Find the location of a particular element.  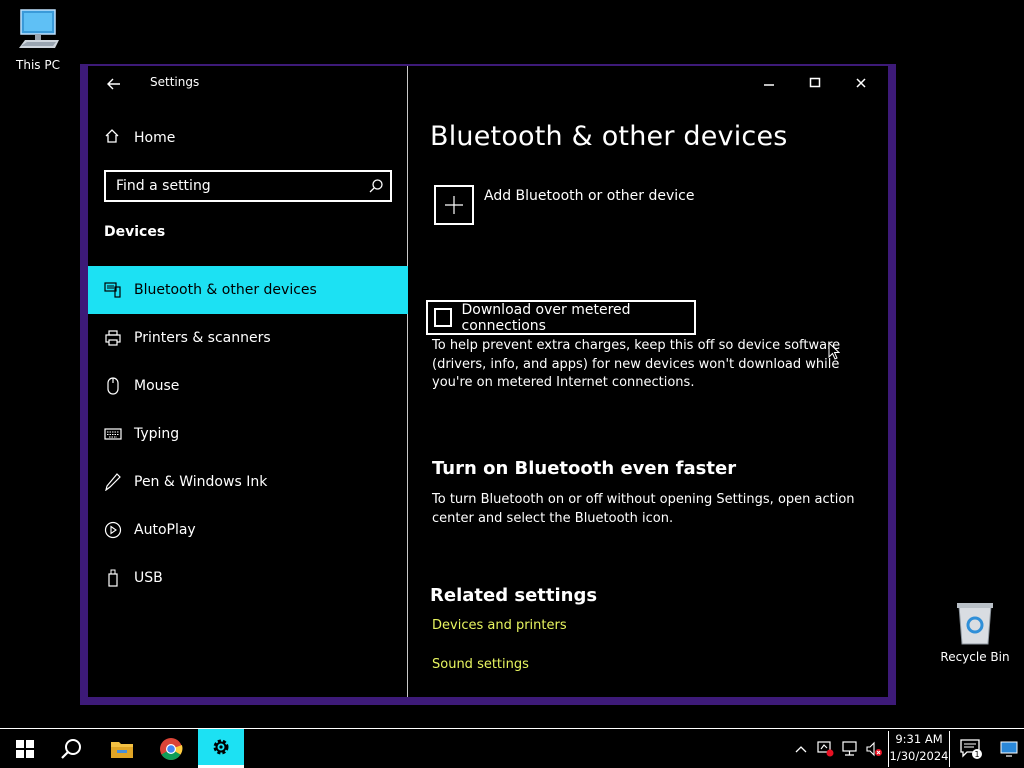

home-nav-item: Home is located at coordinates (139, 138).